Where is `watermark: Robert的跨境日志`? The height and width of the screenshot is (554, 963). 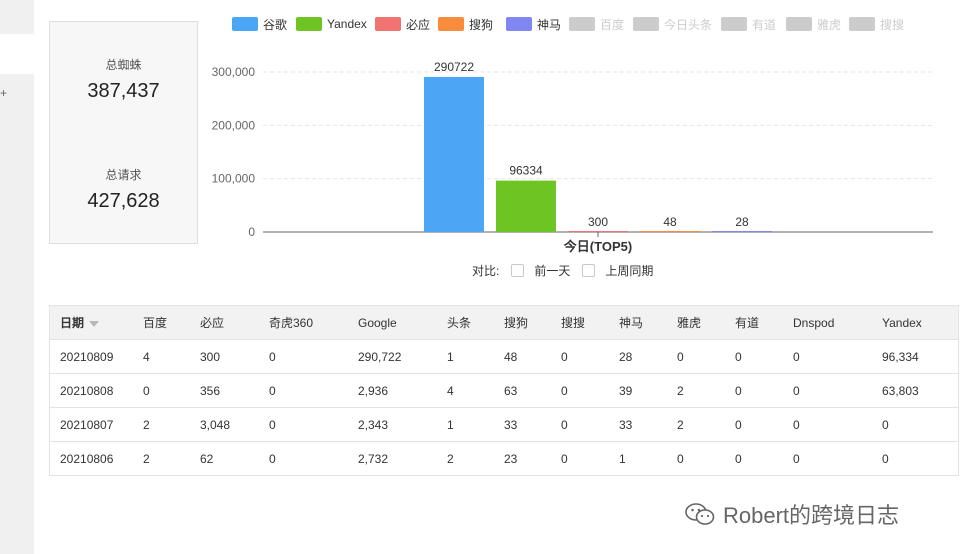
watermark: Robert的跨境日志 is located at coordinates (792, 514).